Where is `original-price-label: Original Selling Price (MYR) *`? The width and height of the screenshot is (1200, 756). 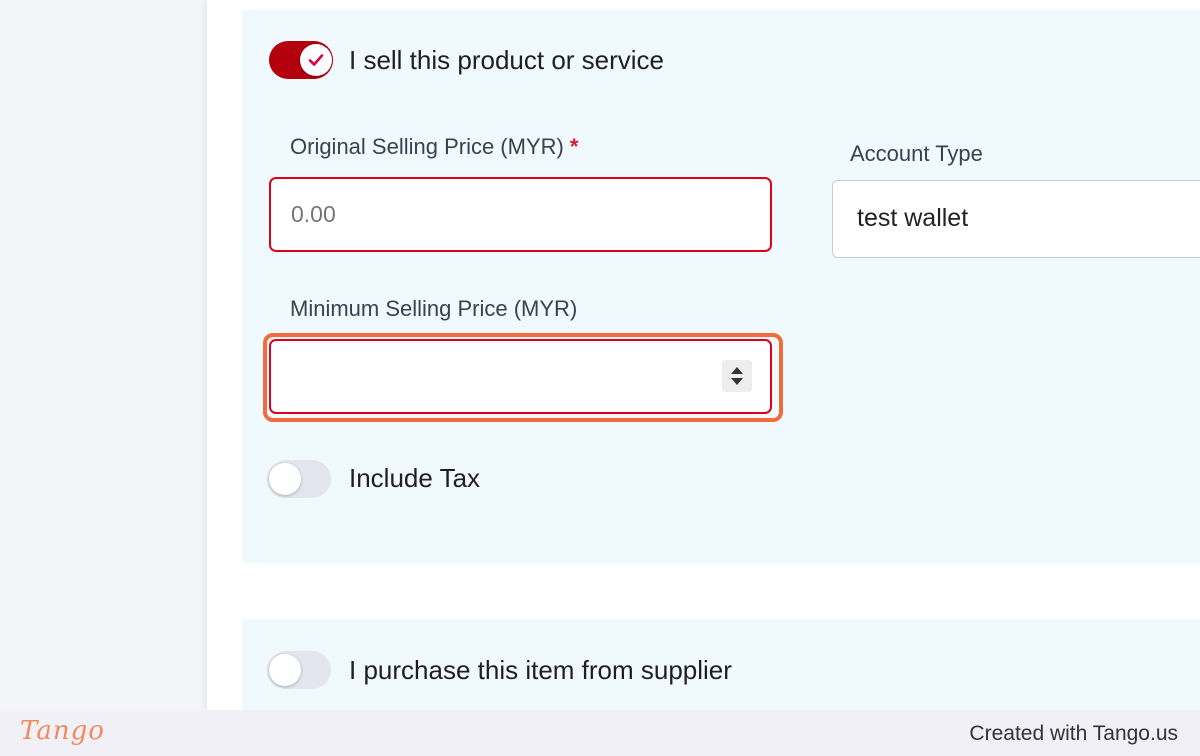
original-price-label: Original Selling Price (MYR) * is located at coordinates (434, 147).